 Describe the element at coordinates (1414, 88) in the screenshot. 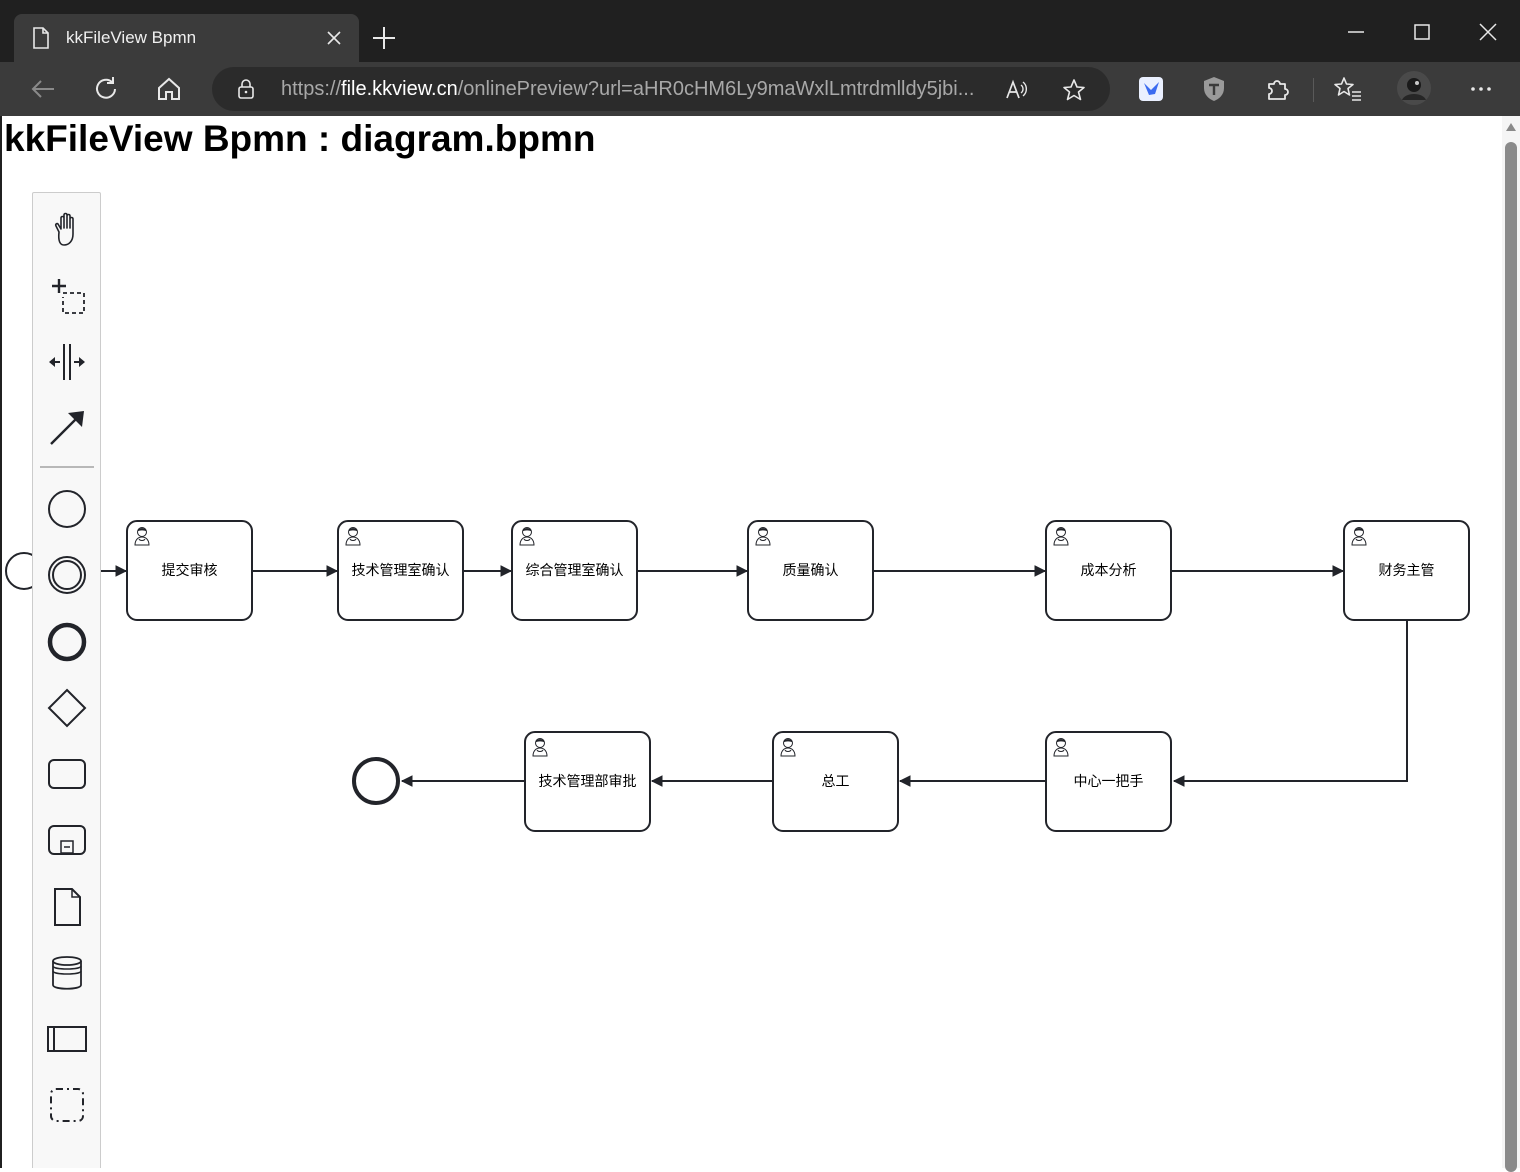

I see `profile-avatar` at that location.